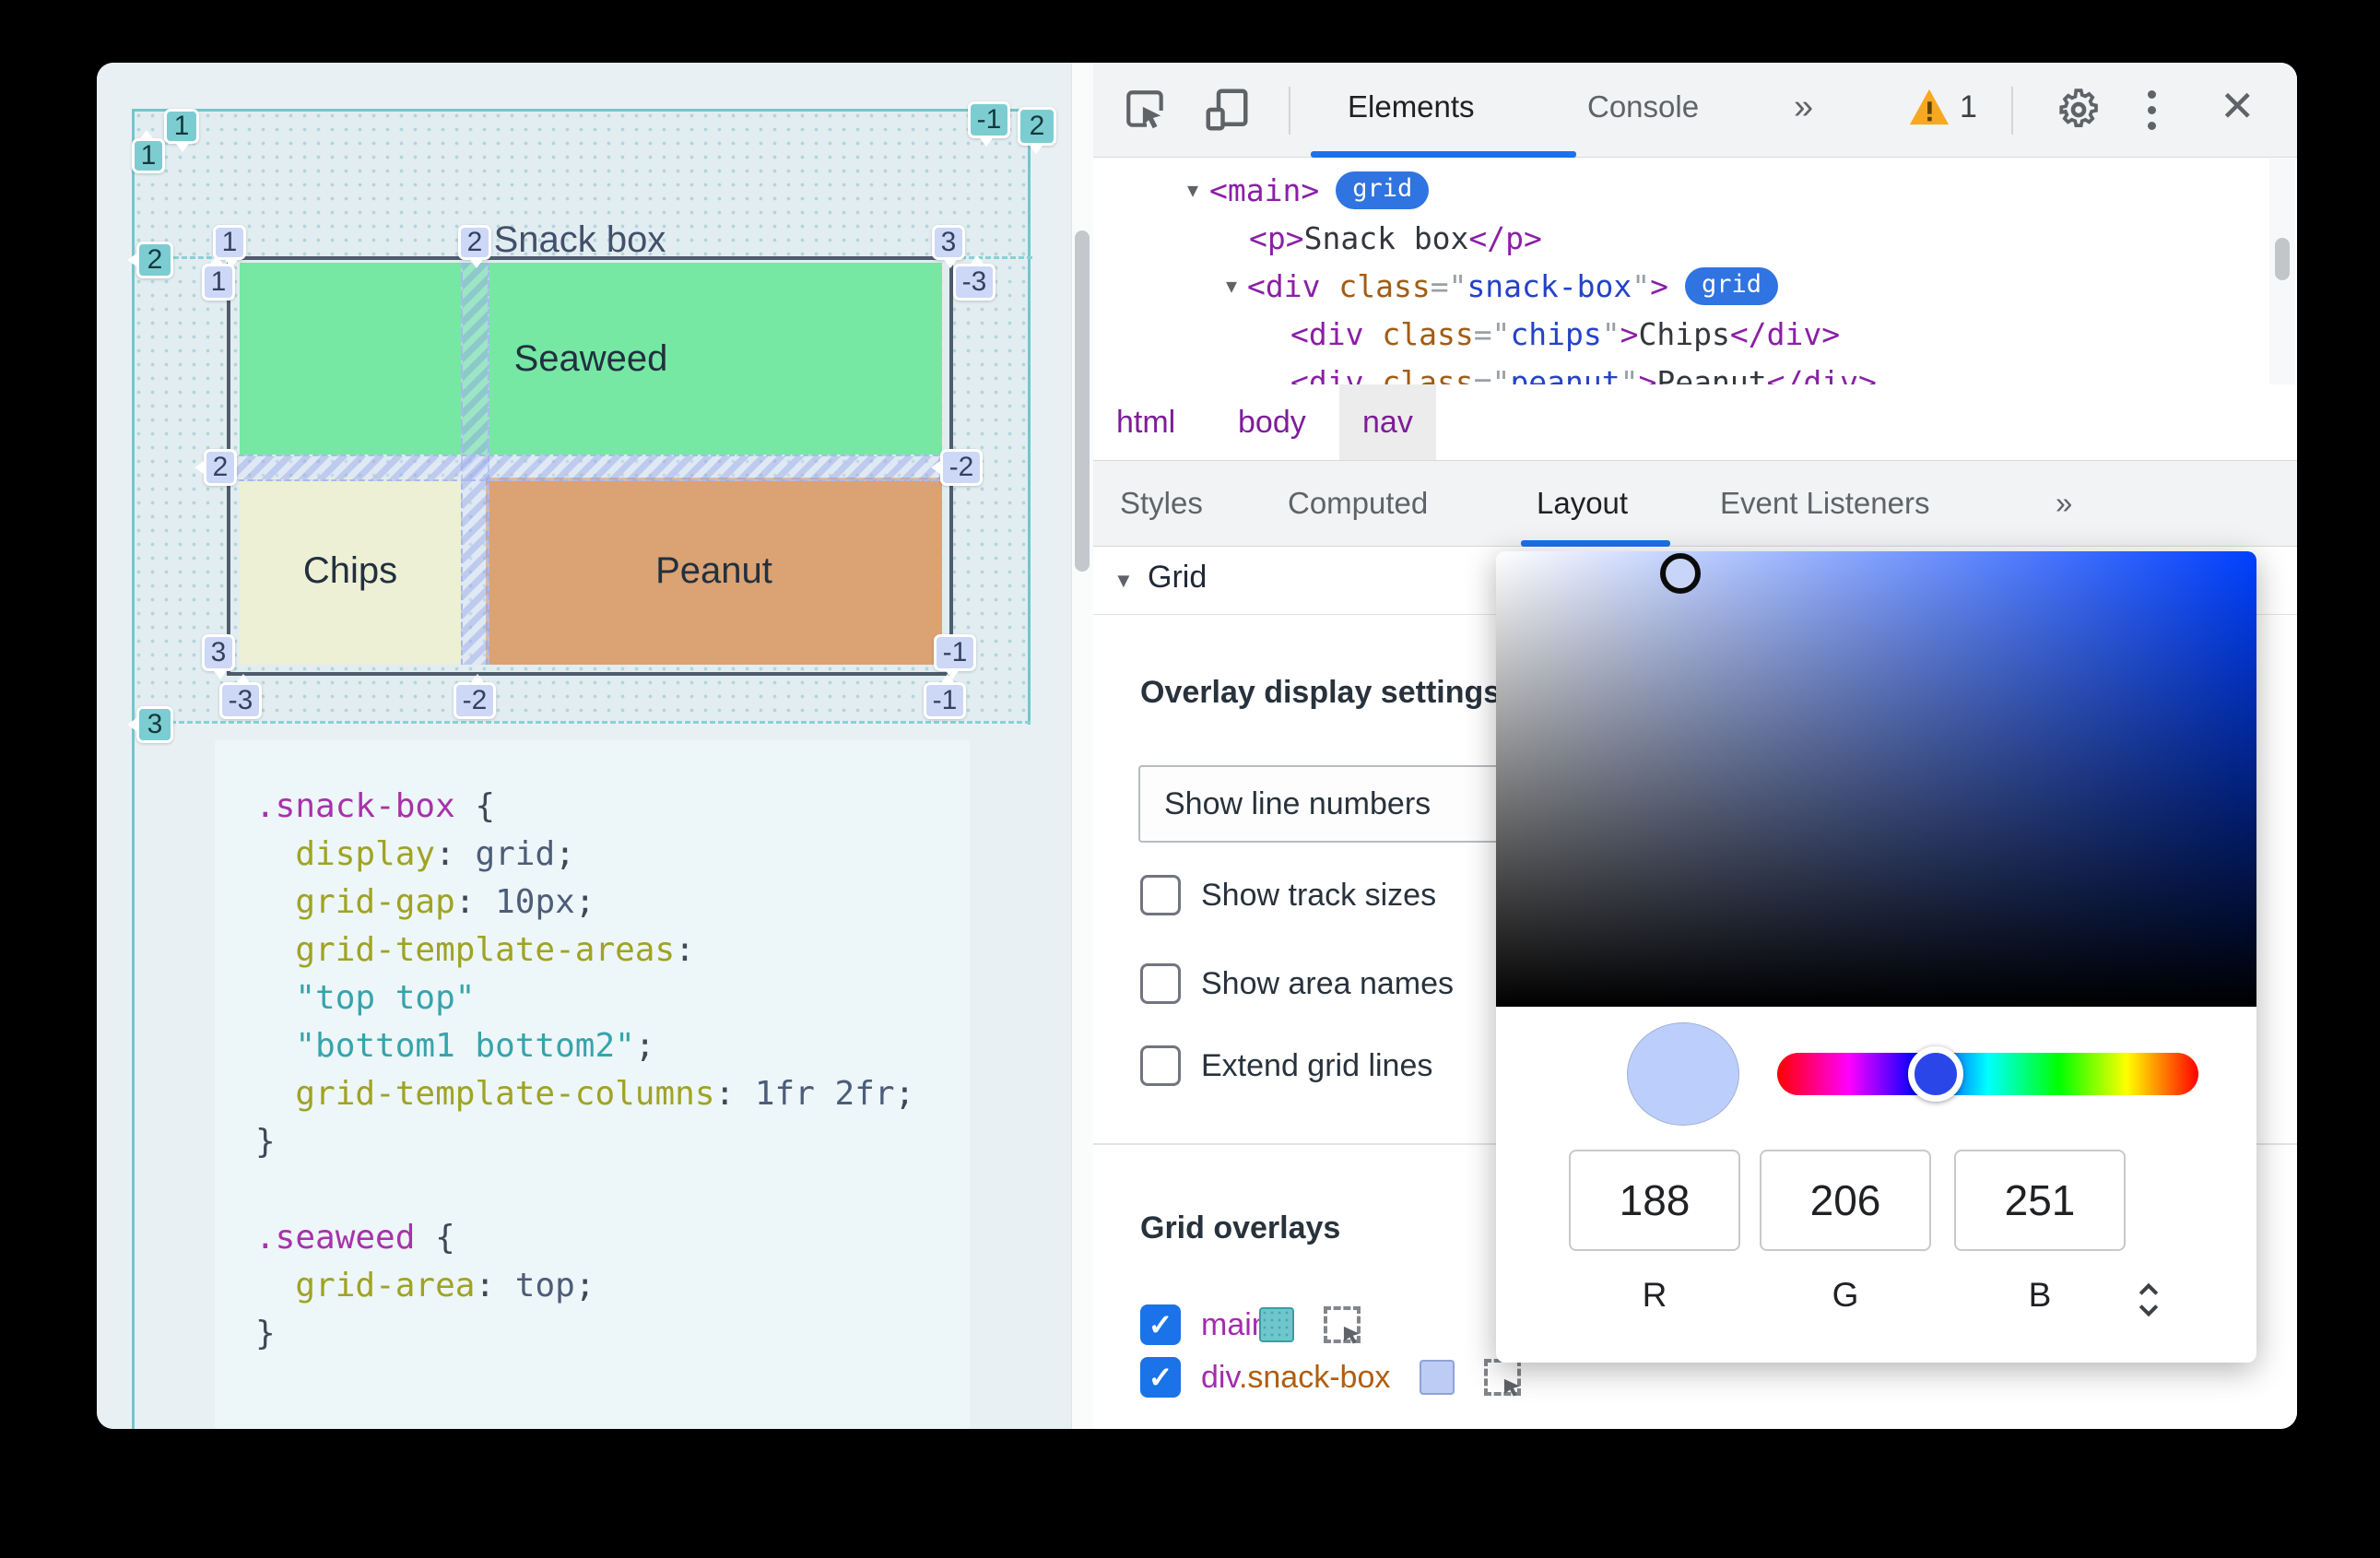 The image size is (2380, 1558). Describe the element at coordinates (1683, 1074) in the screenshot. I see `current-color-swatch` at that location.